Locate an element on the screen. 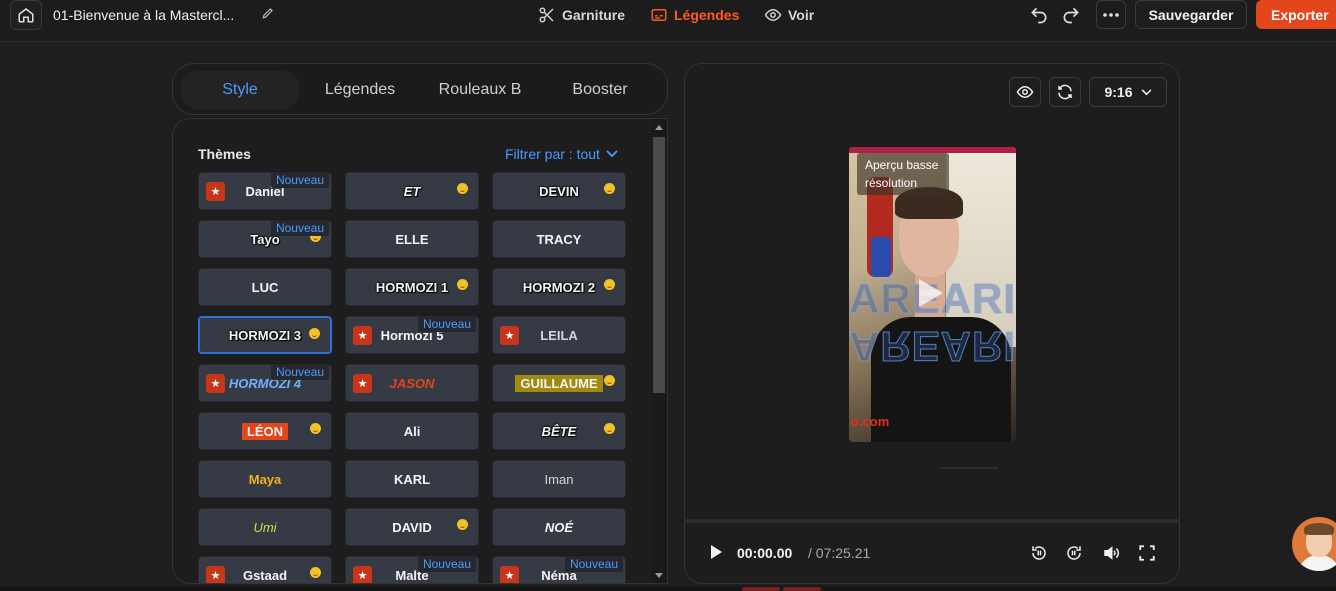  nav-voir-label: Voir is located at coordinates (801, 15).